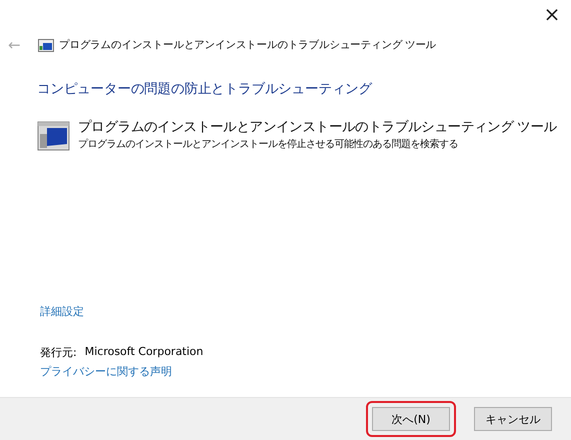  I want to click on advanced-link: 詳細設定, so click(62, 311).